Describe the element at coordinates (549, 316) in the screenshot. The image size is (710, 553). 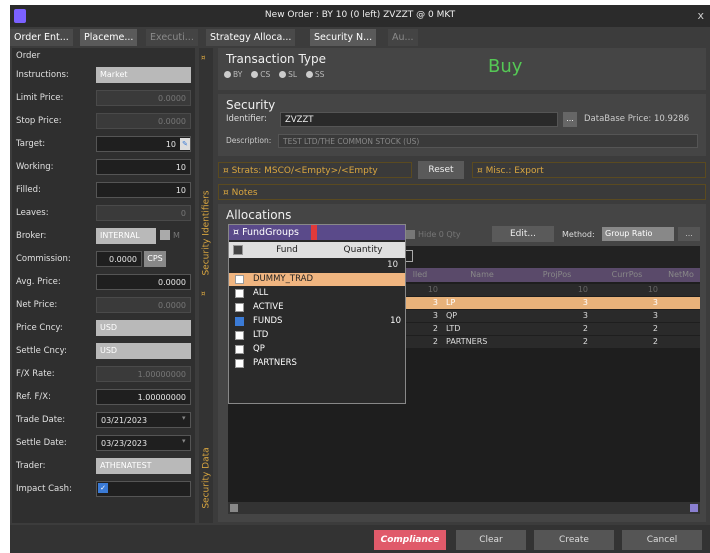
I see `table-row: 3 QP 3 3` at that location.